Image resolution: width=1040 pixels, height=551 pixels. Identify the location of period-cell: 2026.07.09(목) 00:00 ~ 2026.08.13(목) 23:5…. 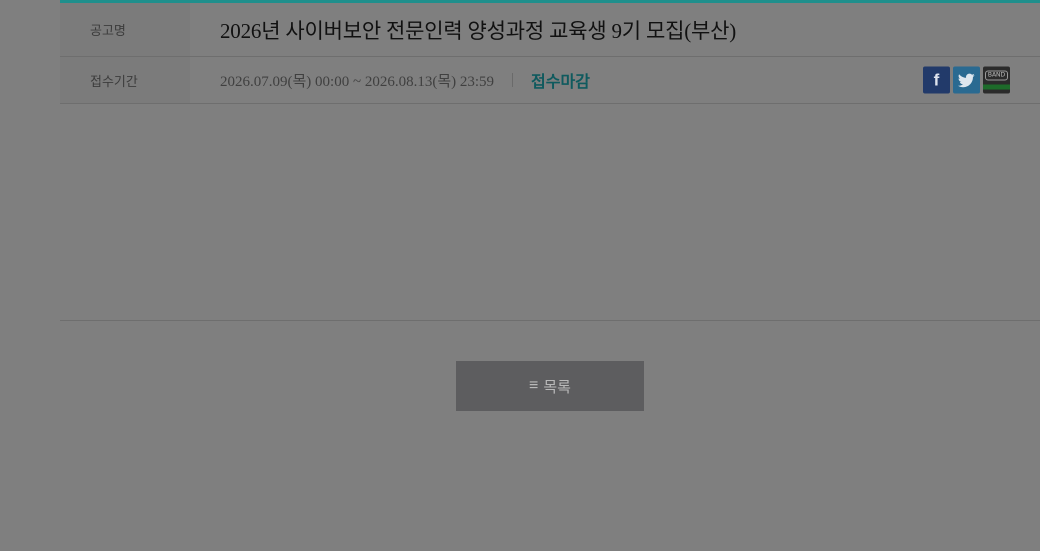
(615, 80).